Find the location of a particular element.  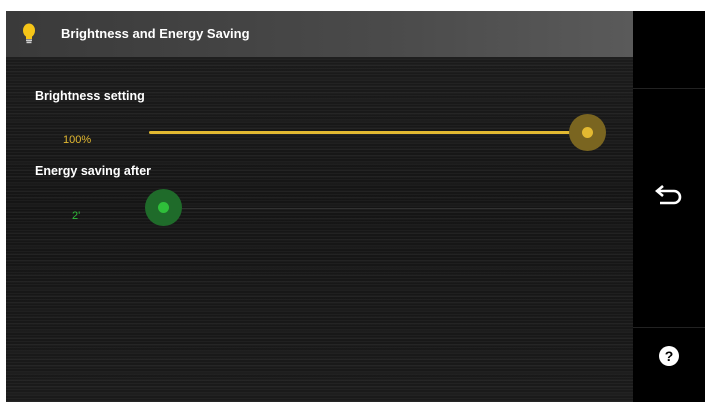

help-icon: ? is located at coordinates (669, 356).